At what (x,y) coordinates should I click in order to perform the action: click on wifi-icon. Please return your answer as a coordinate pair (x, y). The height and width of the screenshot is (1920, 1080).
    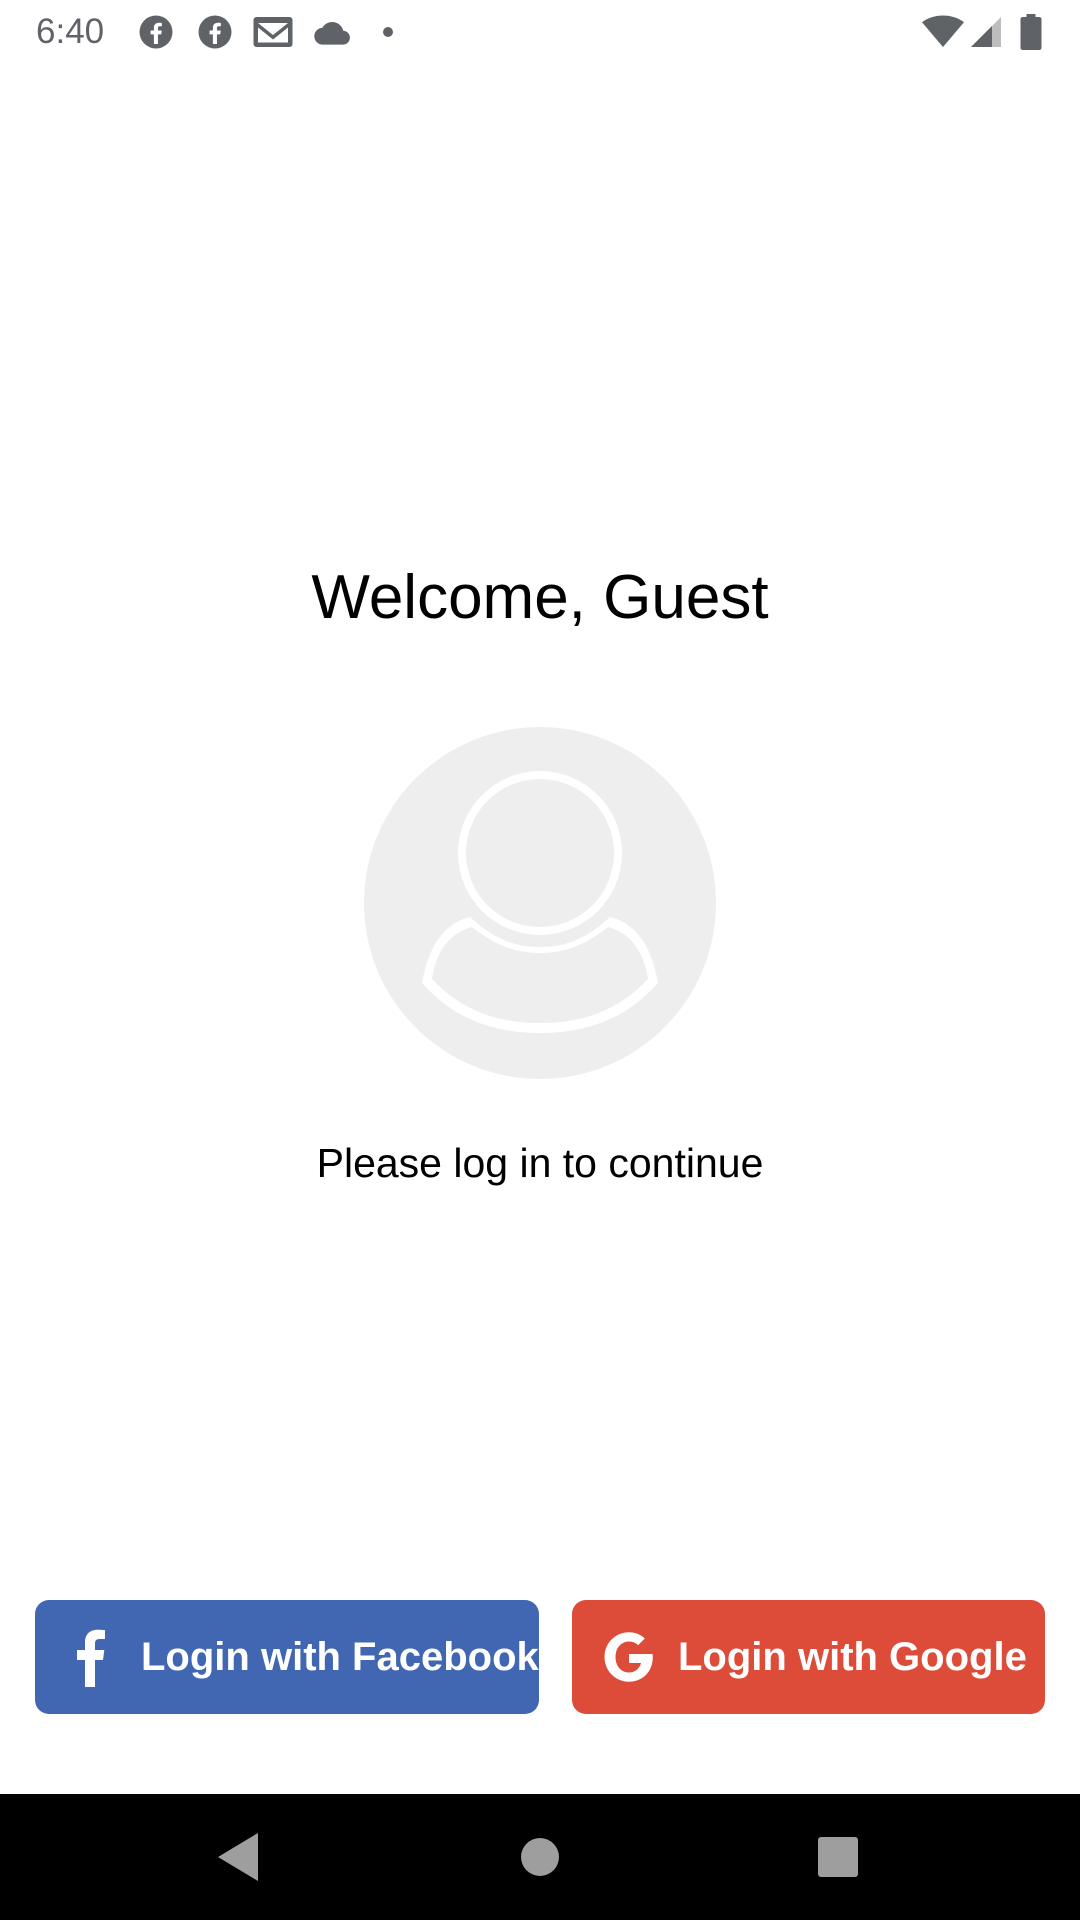
    Looking at the image, I should click on (943, 32).